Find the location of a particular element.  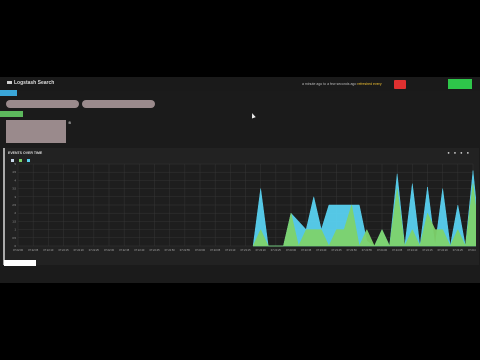

x-tick-label: 07:22:30 is located at coordinates (109, 250).